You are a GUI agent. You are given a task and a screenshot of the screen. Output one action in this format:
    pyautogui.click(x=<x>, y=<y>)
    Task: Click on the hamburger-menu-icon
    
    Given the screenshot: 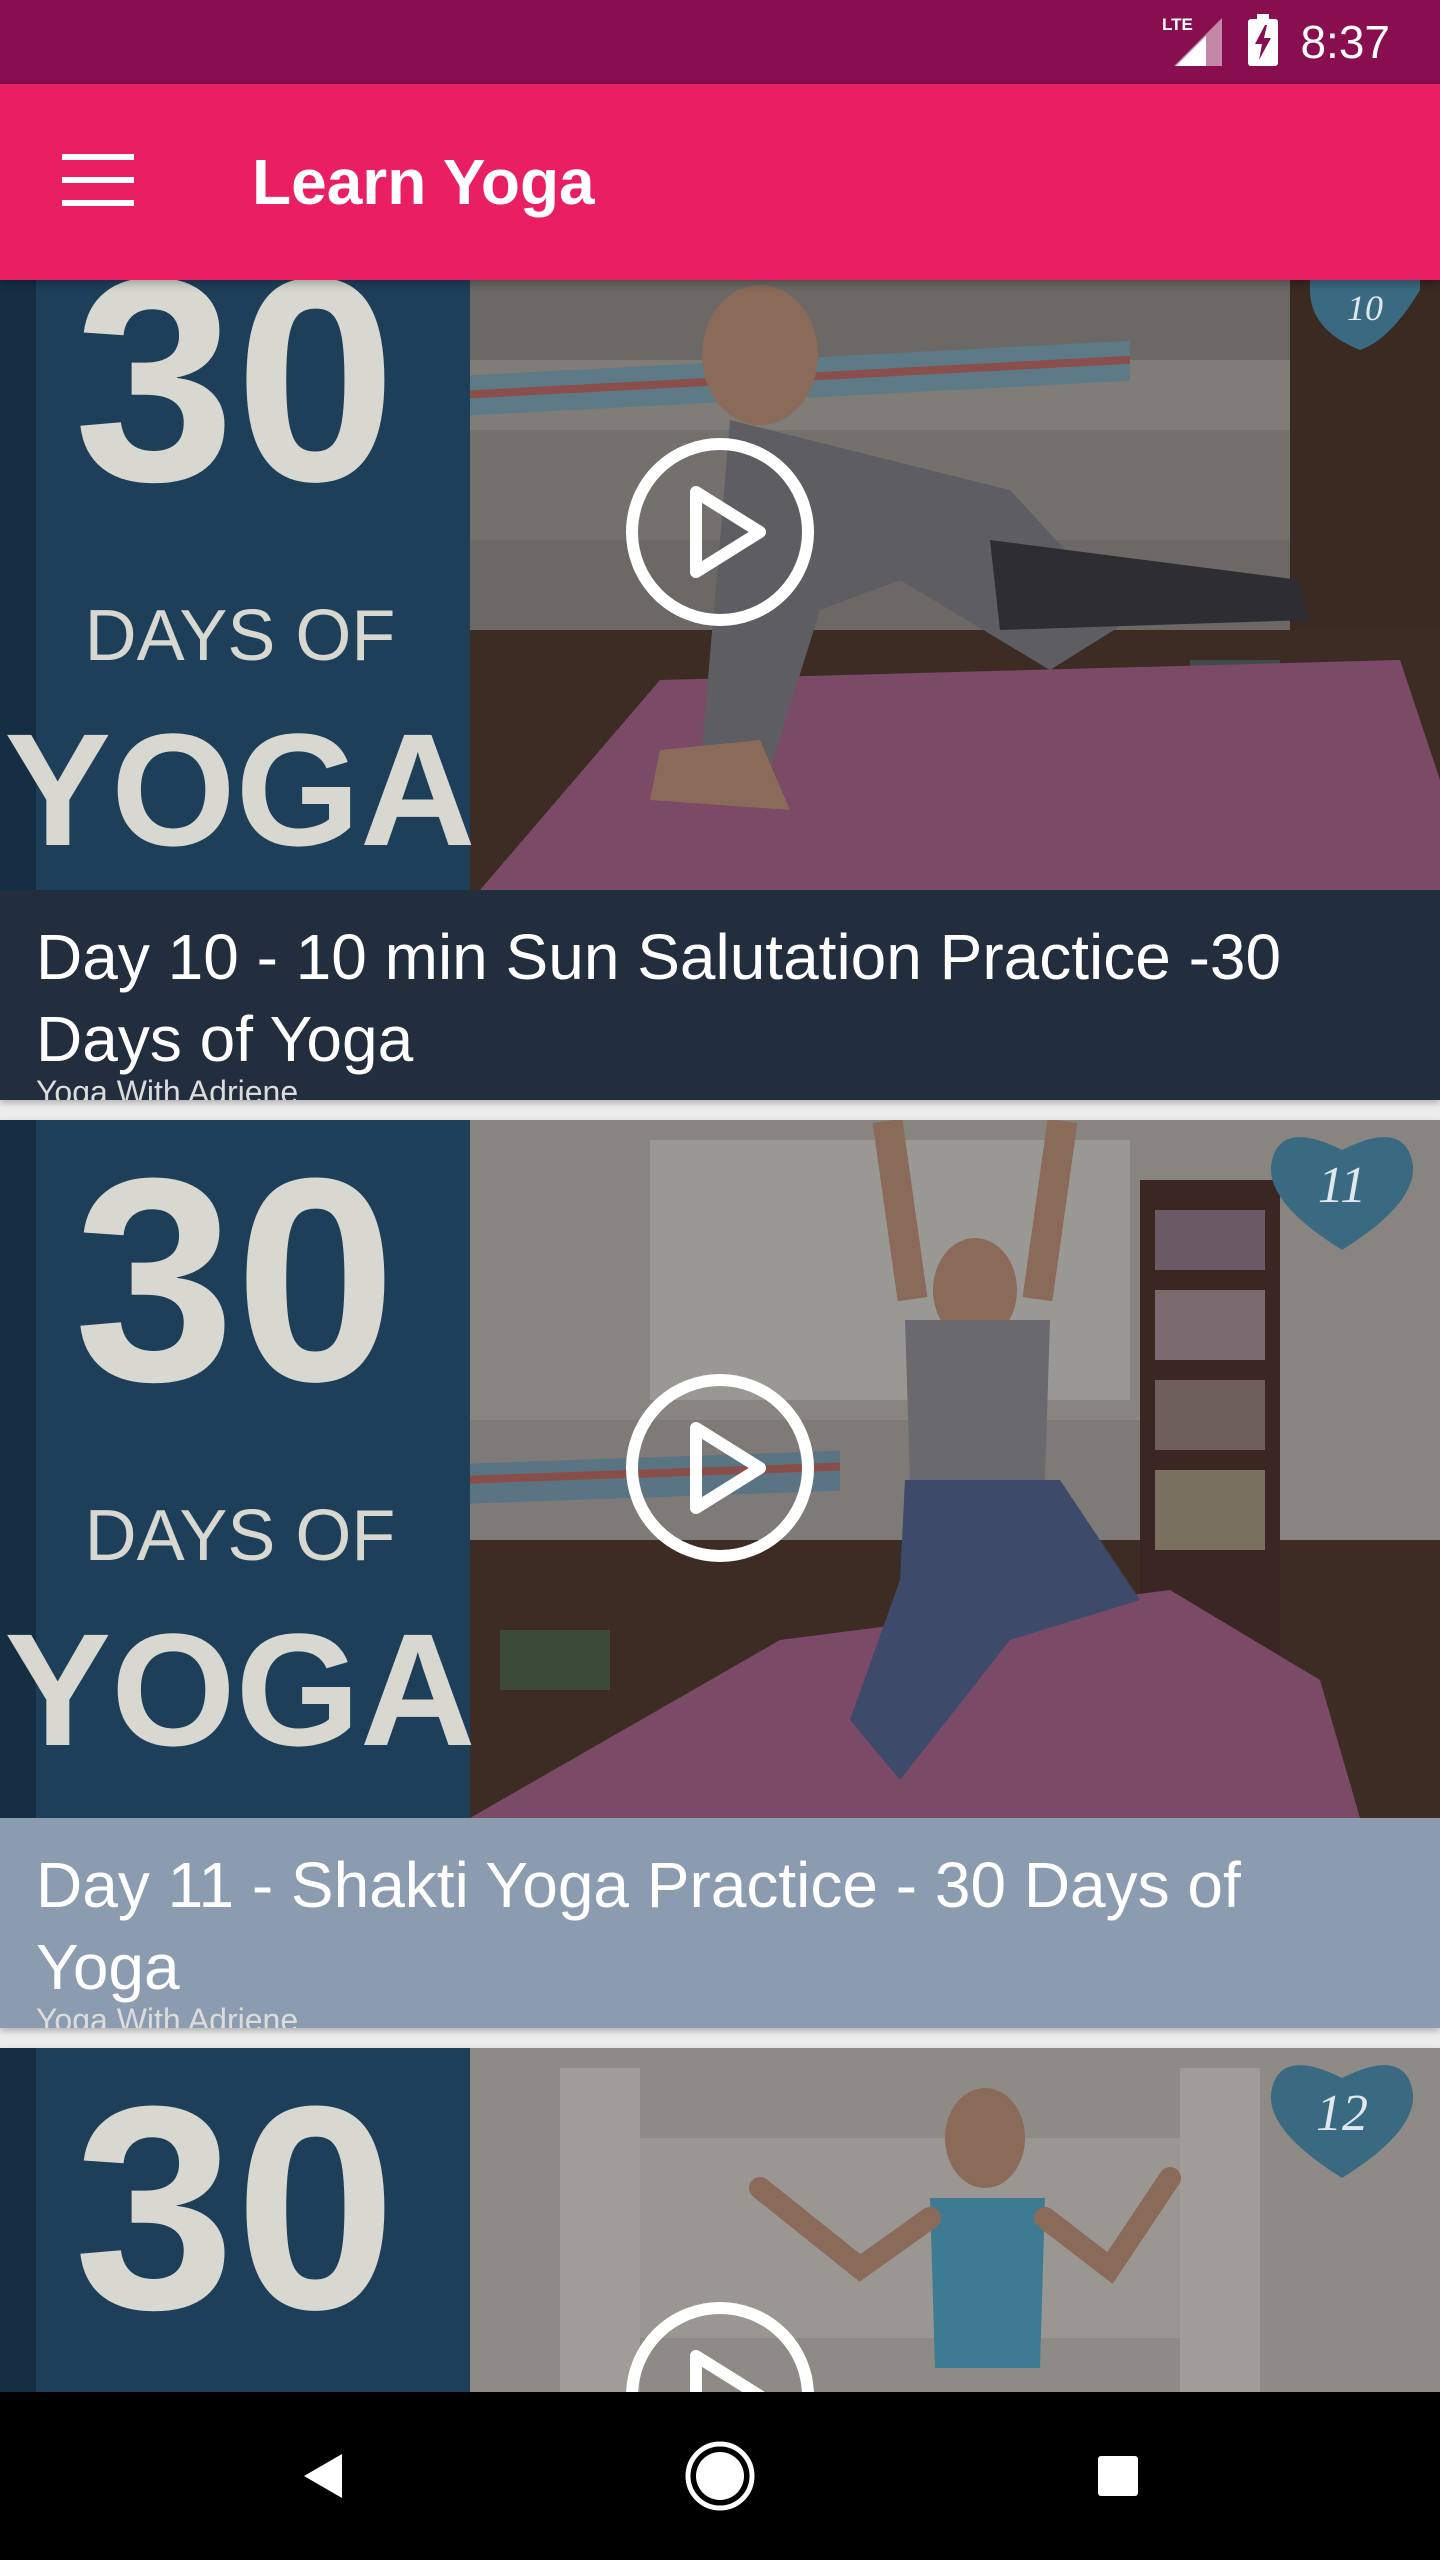 What is the action you would take?
    pyautogui.click(x=98, y=182)
    